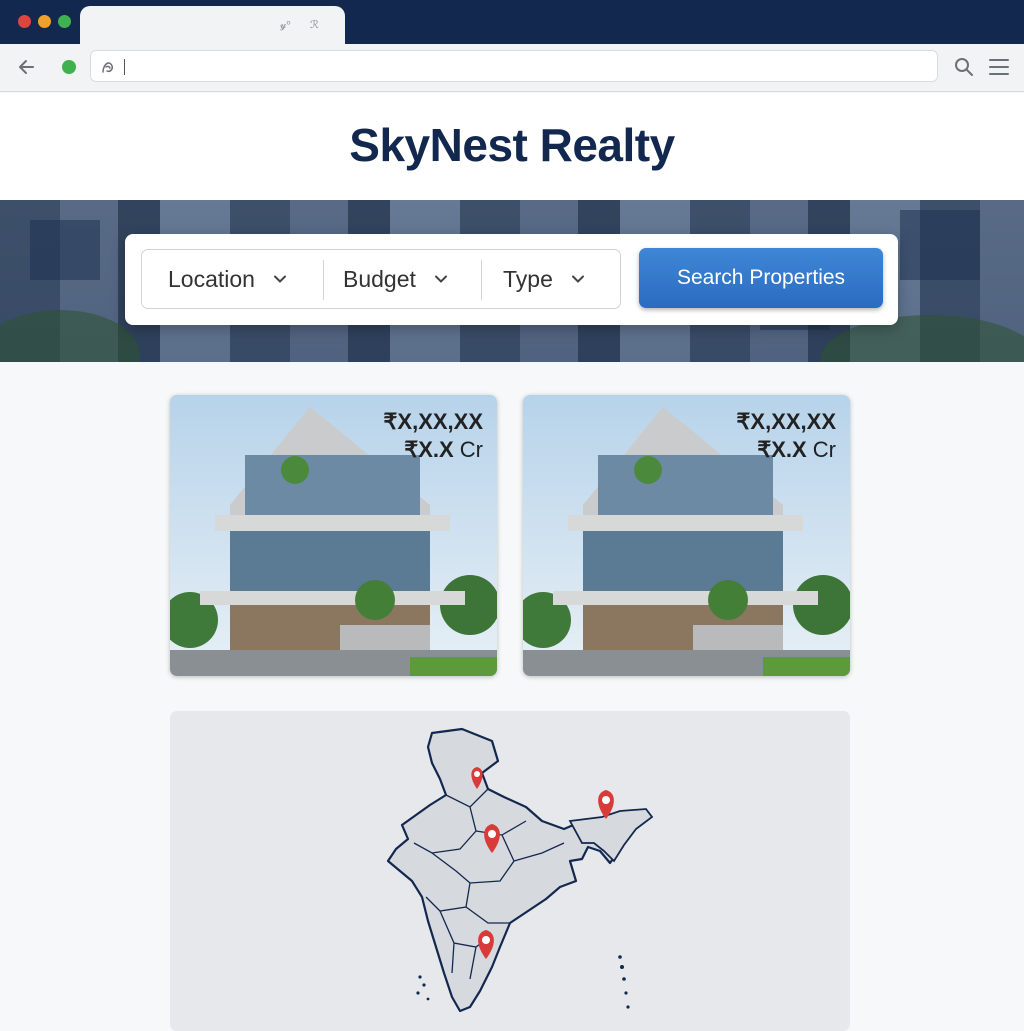 This screenshot has width=1024, height=1031. What do you see at coordinates (124, 67) in the screenshot?
I see `text-cursor` at bounding box center [124, 67].